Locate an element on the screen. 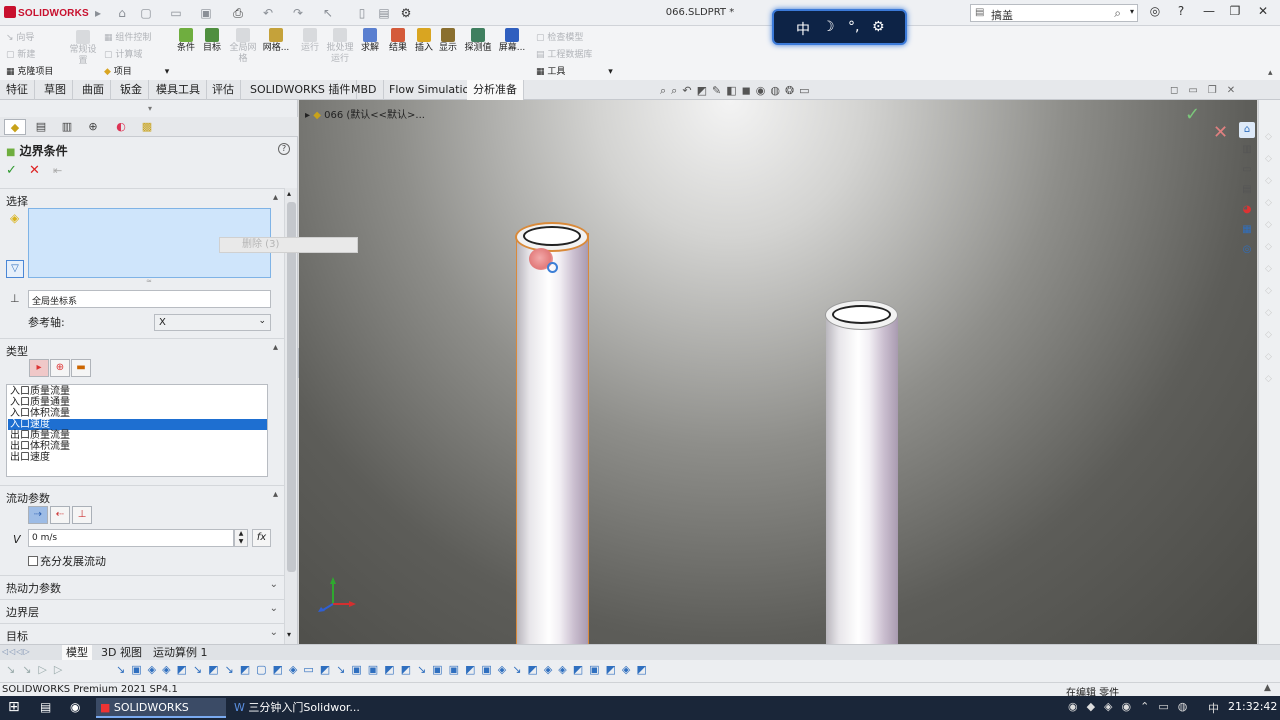 Image resolution: width=1280 pixels, height=720 pixels. property-manager-tab-icon: ▥ is located at coordinates (67, 127).